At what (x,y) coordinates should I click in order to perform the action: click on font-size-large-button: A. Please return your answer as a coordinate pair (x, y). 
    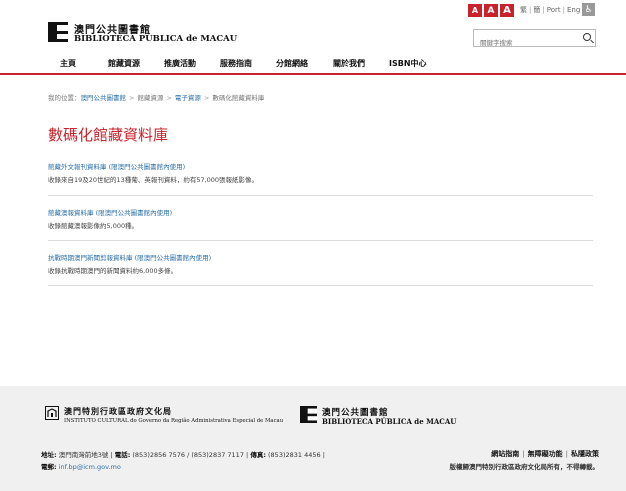
    Looking at the image, I should click on (507, 10).